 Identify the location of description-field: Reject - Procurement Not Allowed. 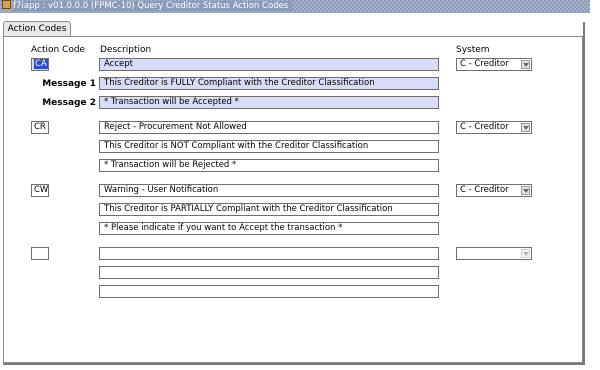
(269, 127).